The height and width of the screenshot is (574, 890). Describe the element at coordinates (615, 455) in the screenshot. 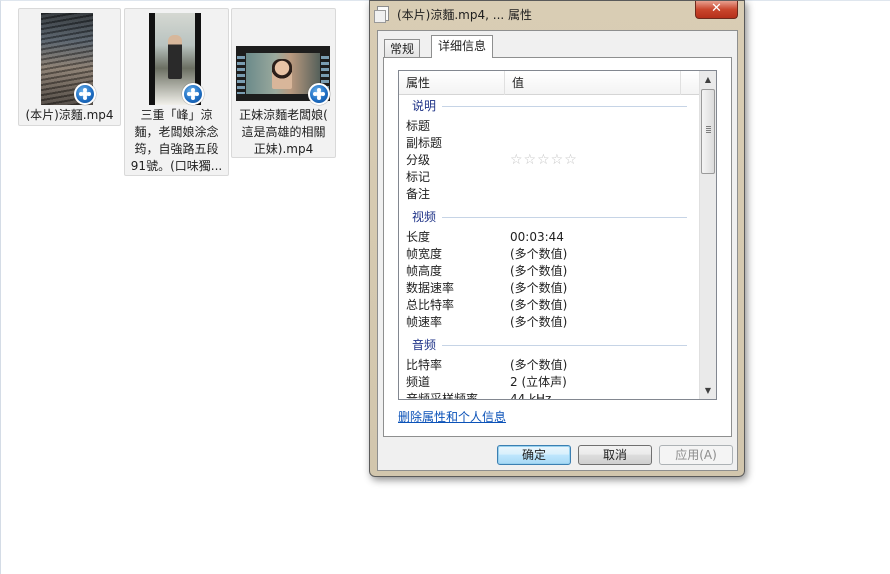

I see `cancel-button: 取消` at that location.